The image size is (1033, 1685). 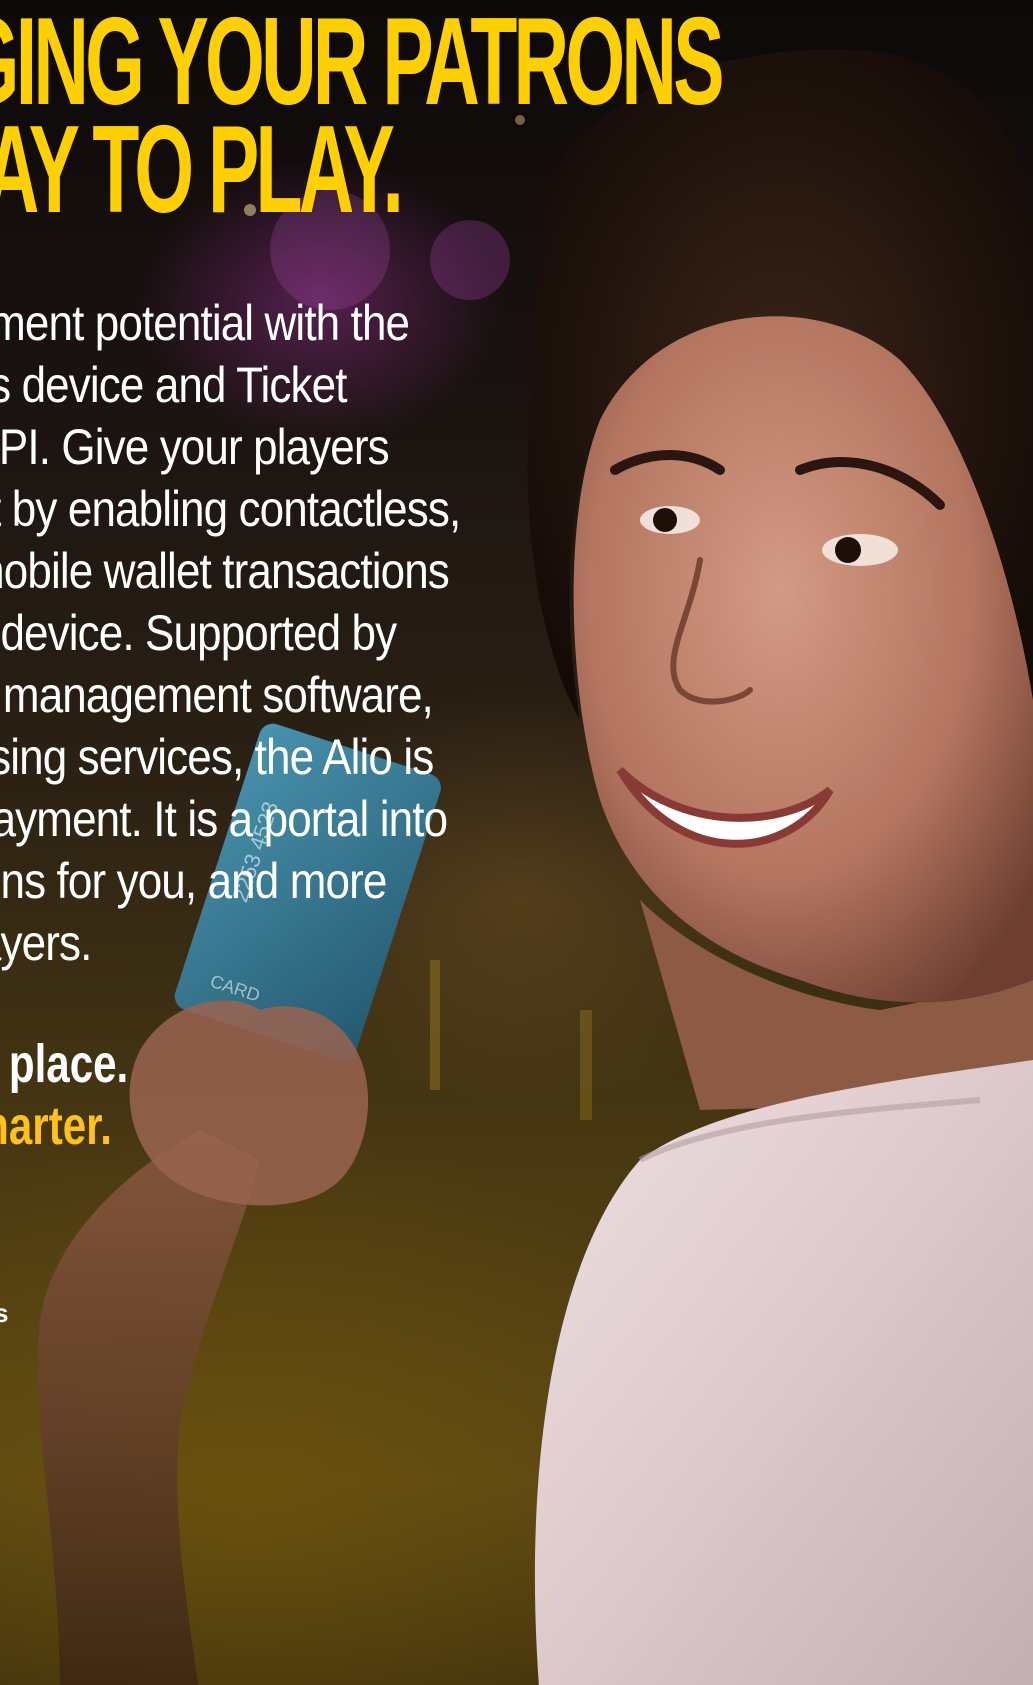 I want to click on small-text: s, so click(x=4, y=1313).